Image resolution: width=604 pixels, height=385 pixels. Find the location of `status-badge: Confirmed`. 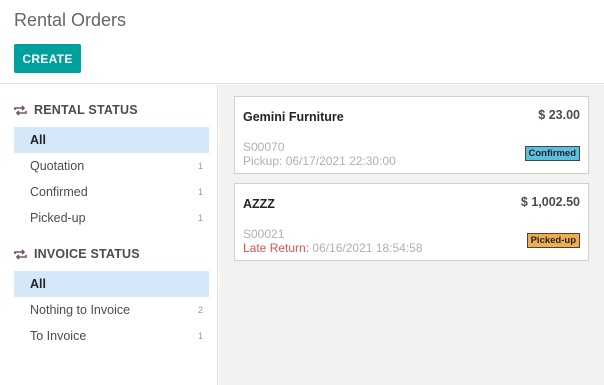

status-badge: Confirmed is located at coordinates (552, 153).